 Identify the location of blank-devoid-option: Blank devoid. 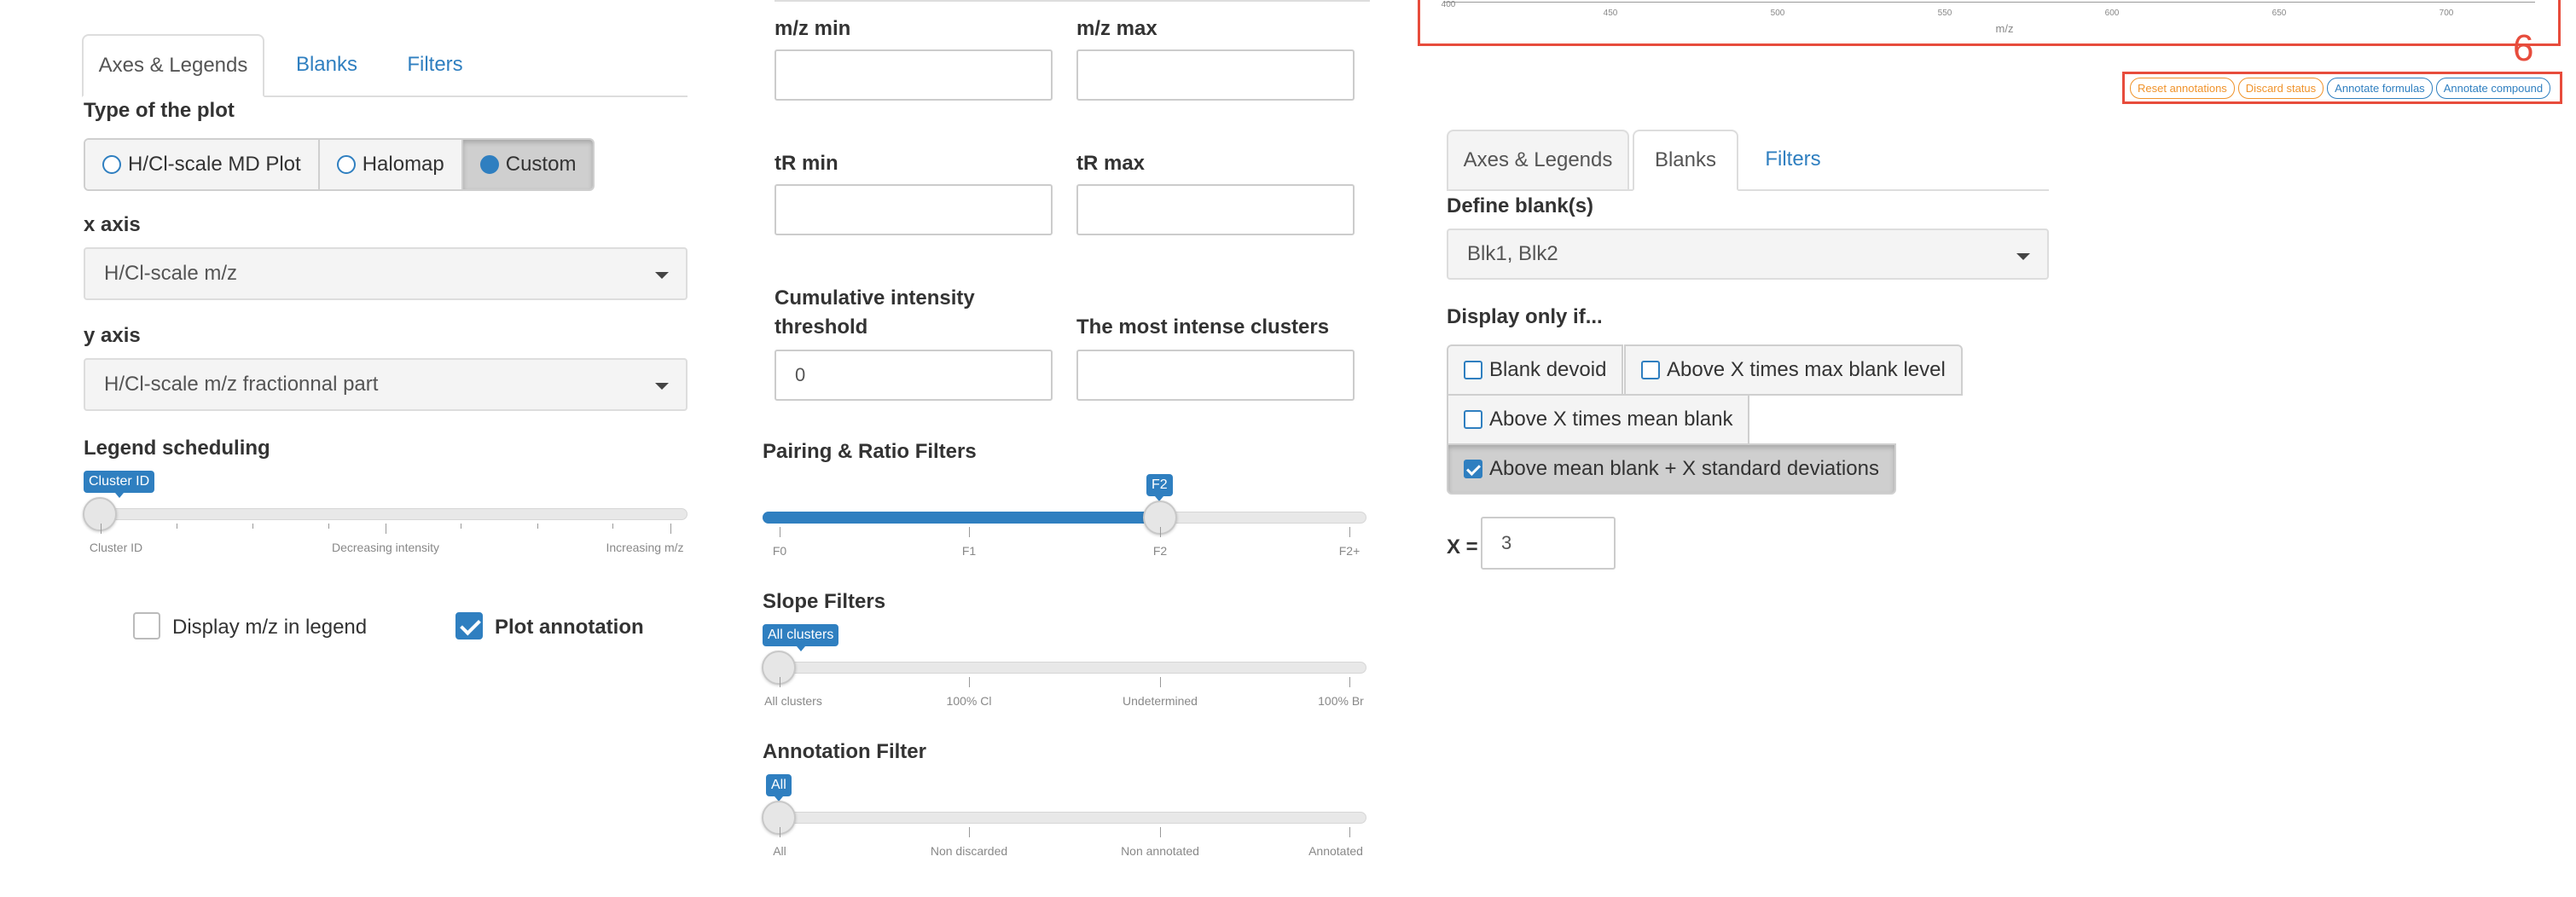
(1535, 370).